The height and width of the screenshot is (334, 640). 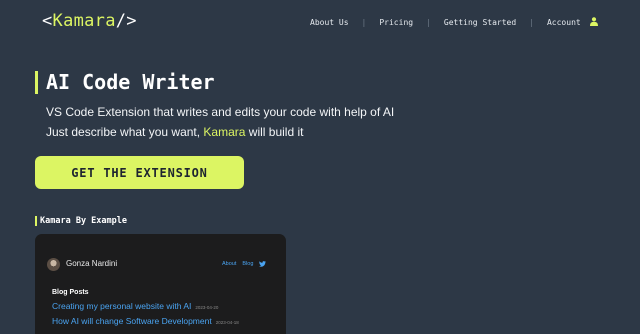 I want to click on logo-brand: Kamara, so click(x=84, y=21).